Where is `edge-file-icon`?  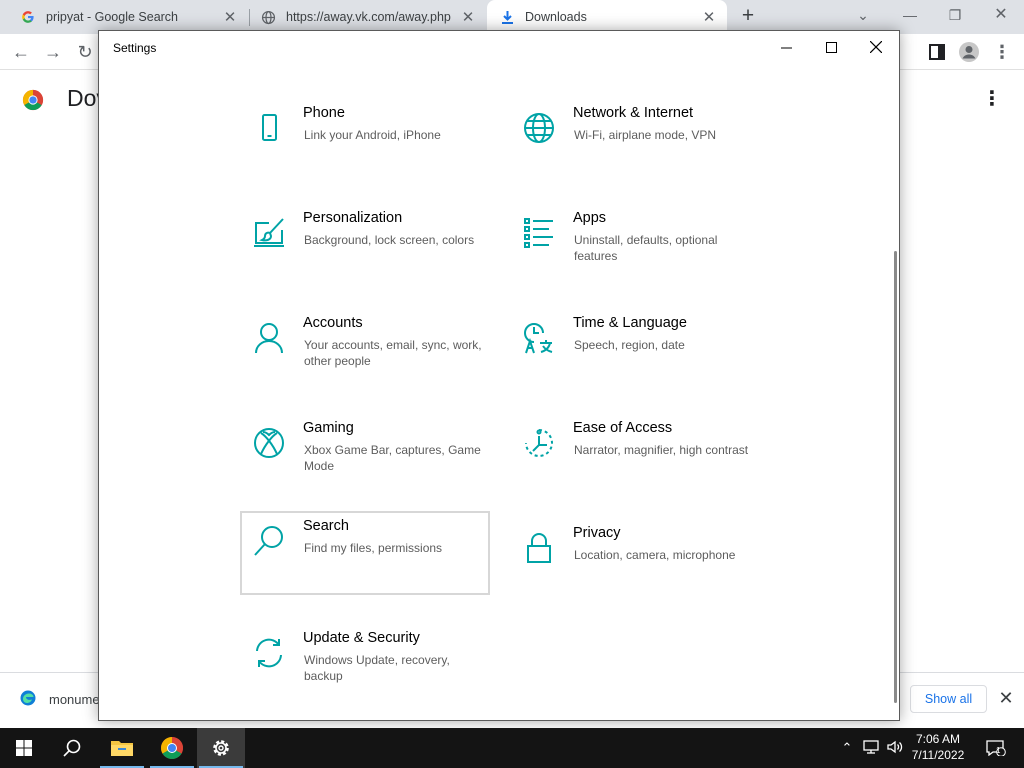
edge-file-icon is located at coordinates (28, 698).